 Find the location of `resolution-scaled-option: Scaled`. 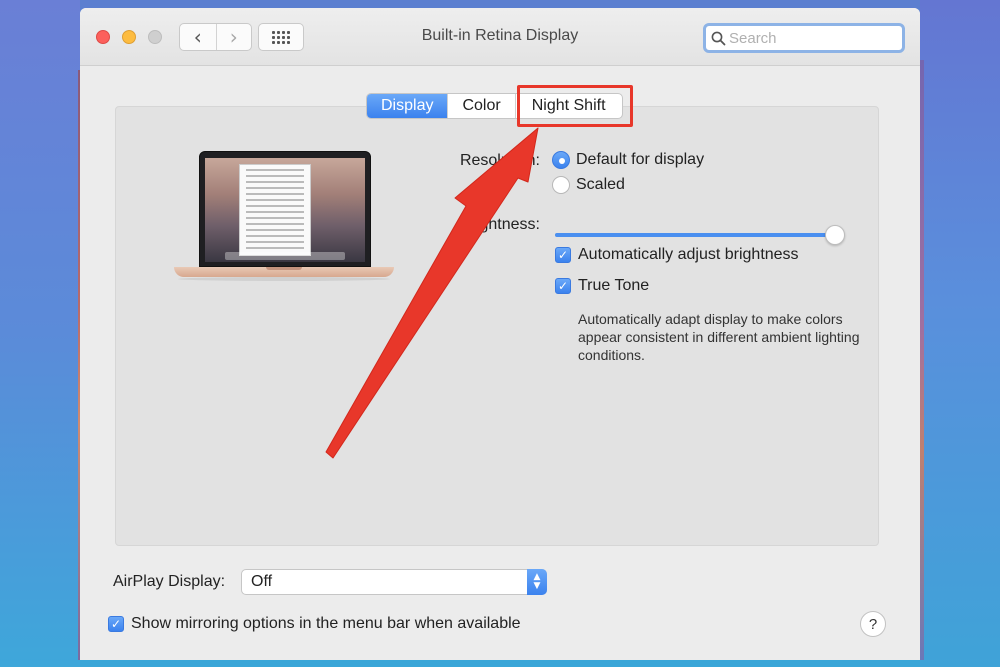

resolution-scaled-option: Scaled is located at coordinates (588, 185).